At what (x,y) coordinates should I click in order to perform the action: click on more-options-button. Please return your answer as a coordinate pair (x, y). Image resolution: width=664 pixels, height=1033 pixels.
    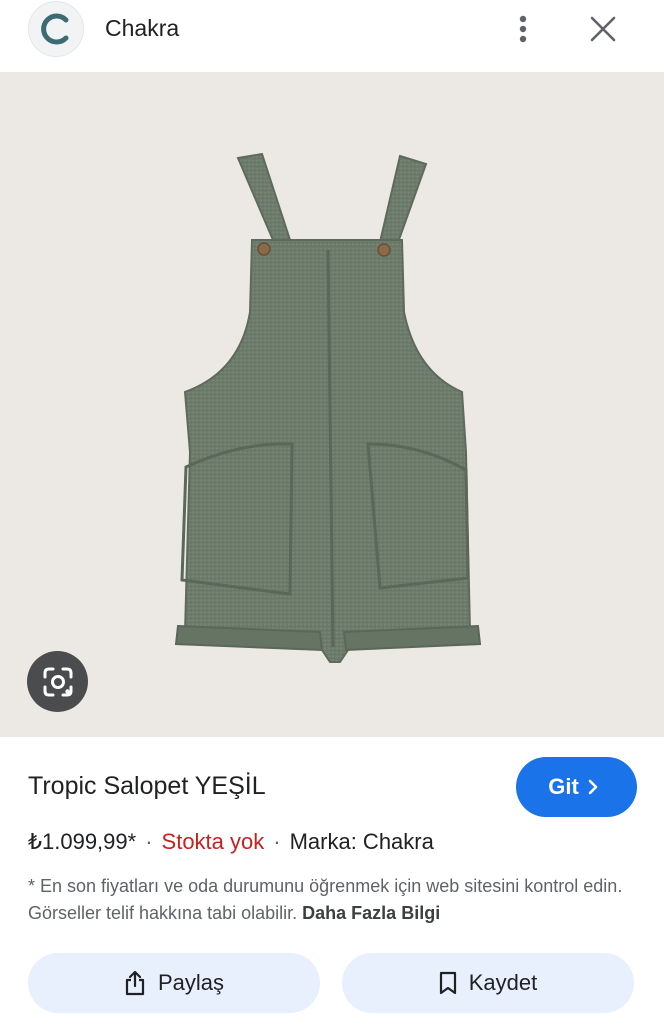
    Looking at the image, I should click on (523, 29).